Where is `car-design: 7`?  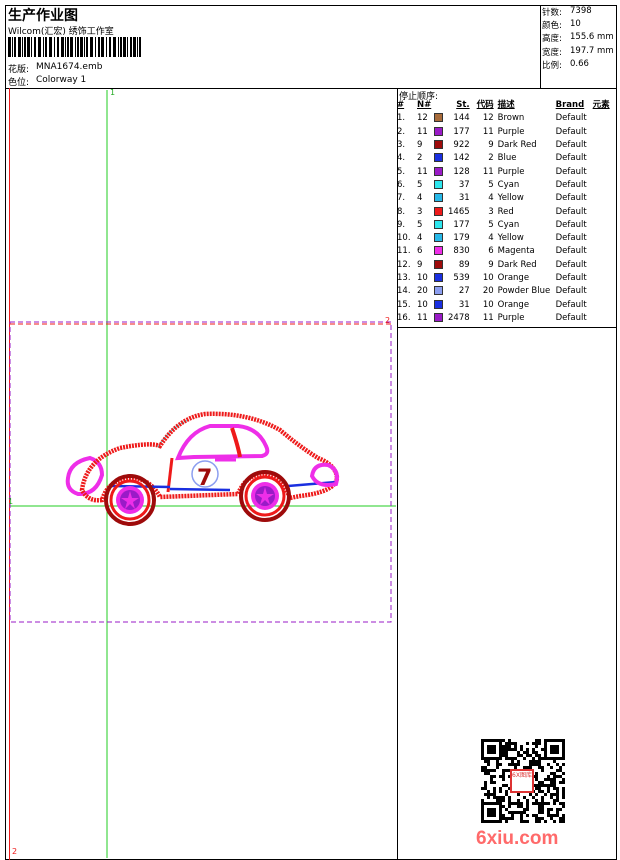
car-design: 7 is located at coordinates (202, 468).